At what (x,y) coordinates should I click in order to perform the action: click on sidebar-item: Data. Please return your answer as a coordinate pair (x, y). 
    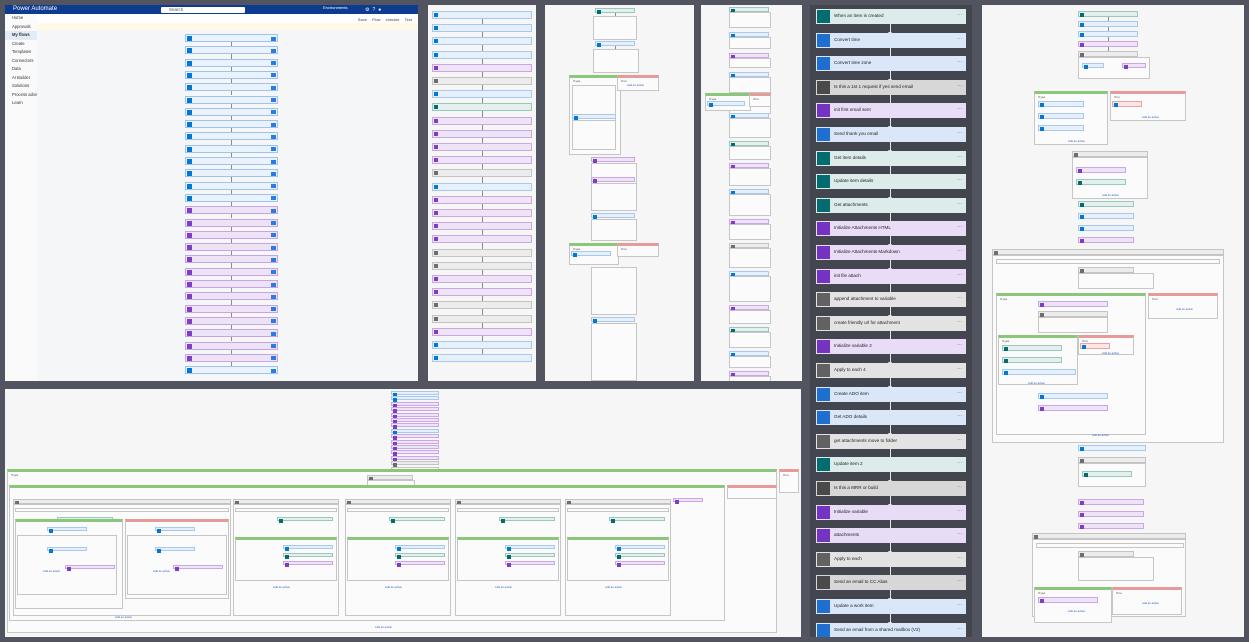
    Looking at the image, I should click on (21, 69).